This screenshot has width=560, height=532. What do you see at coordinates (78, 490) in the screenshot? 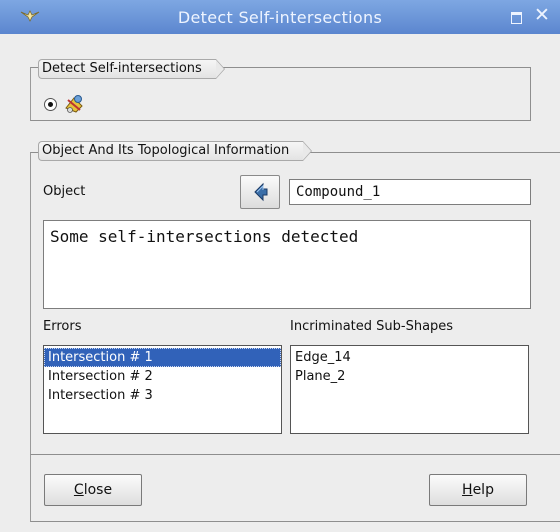
I see `close-mnemonic: C` at bounding box center [78, 490].